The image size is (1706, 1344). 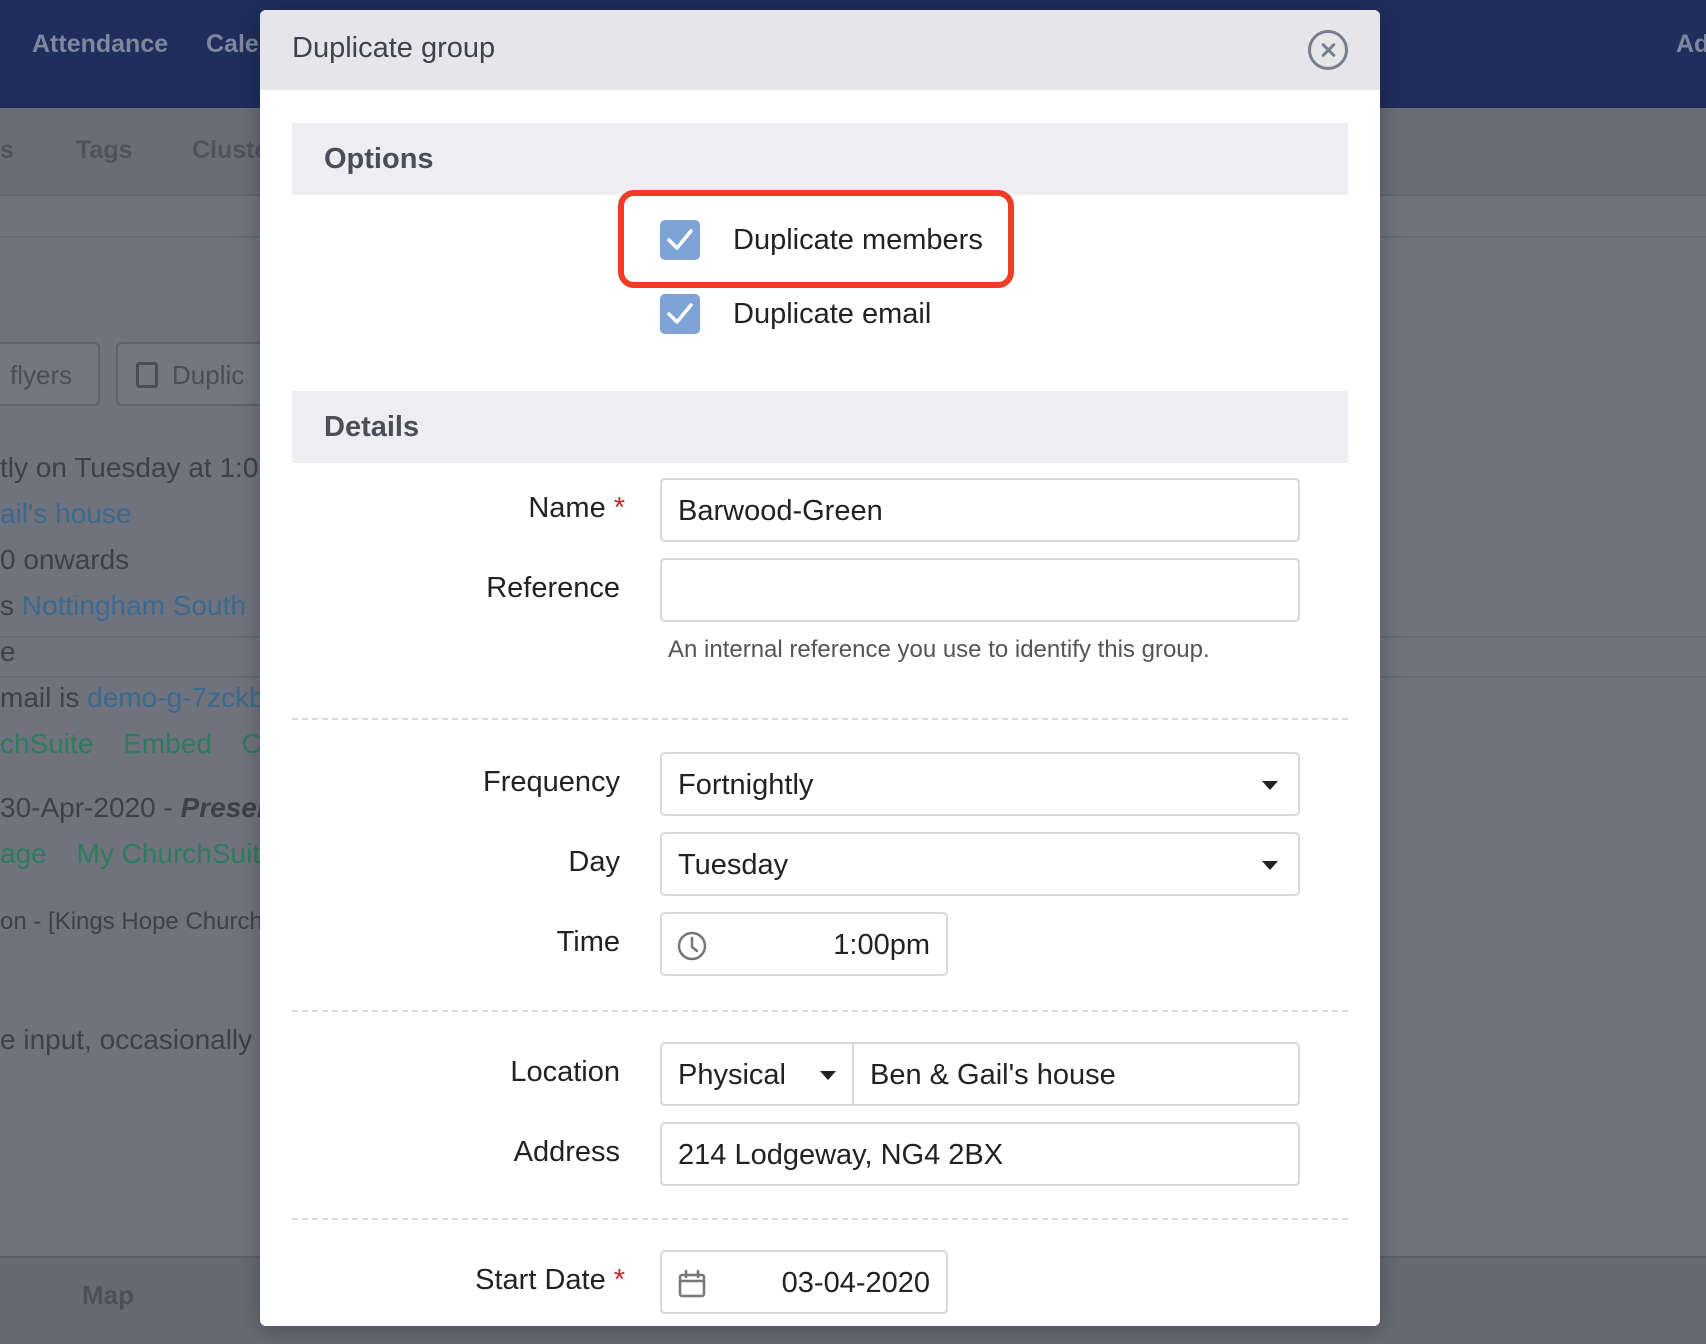 I want to click on date-range-line: 30-Apr-2020 - Presen, so click(x=137, y=808).